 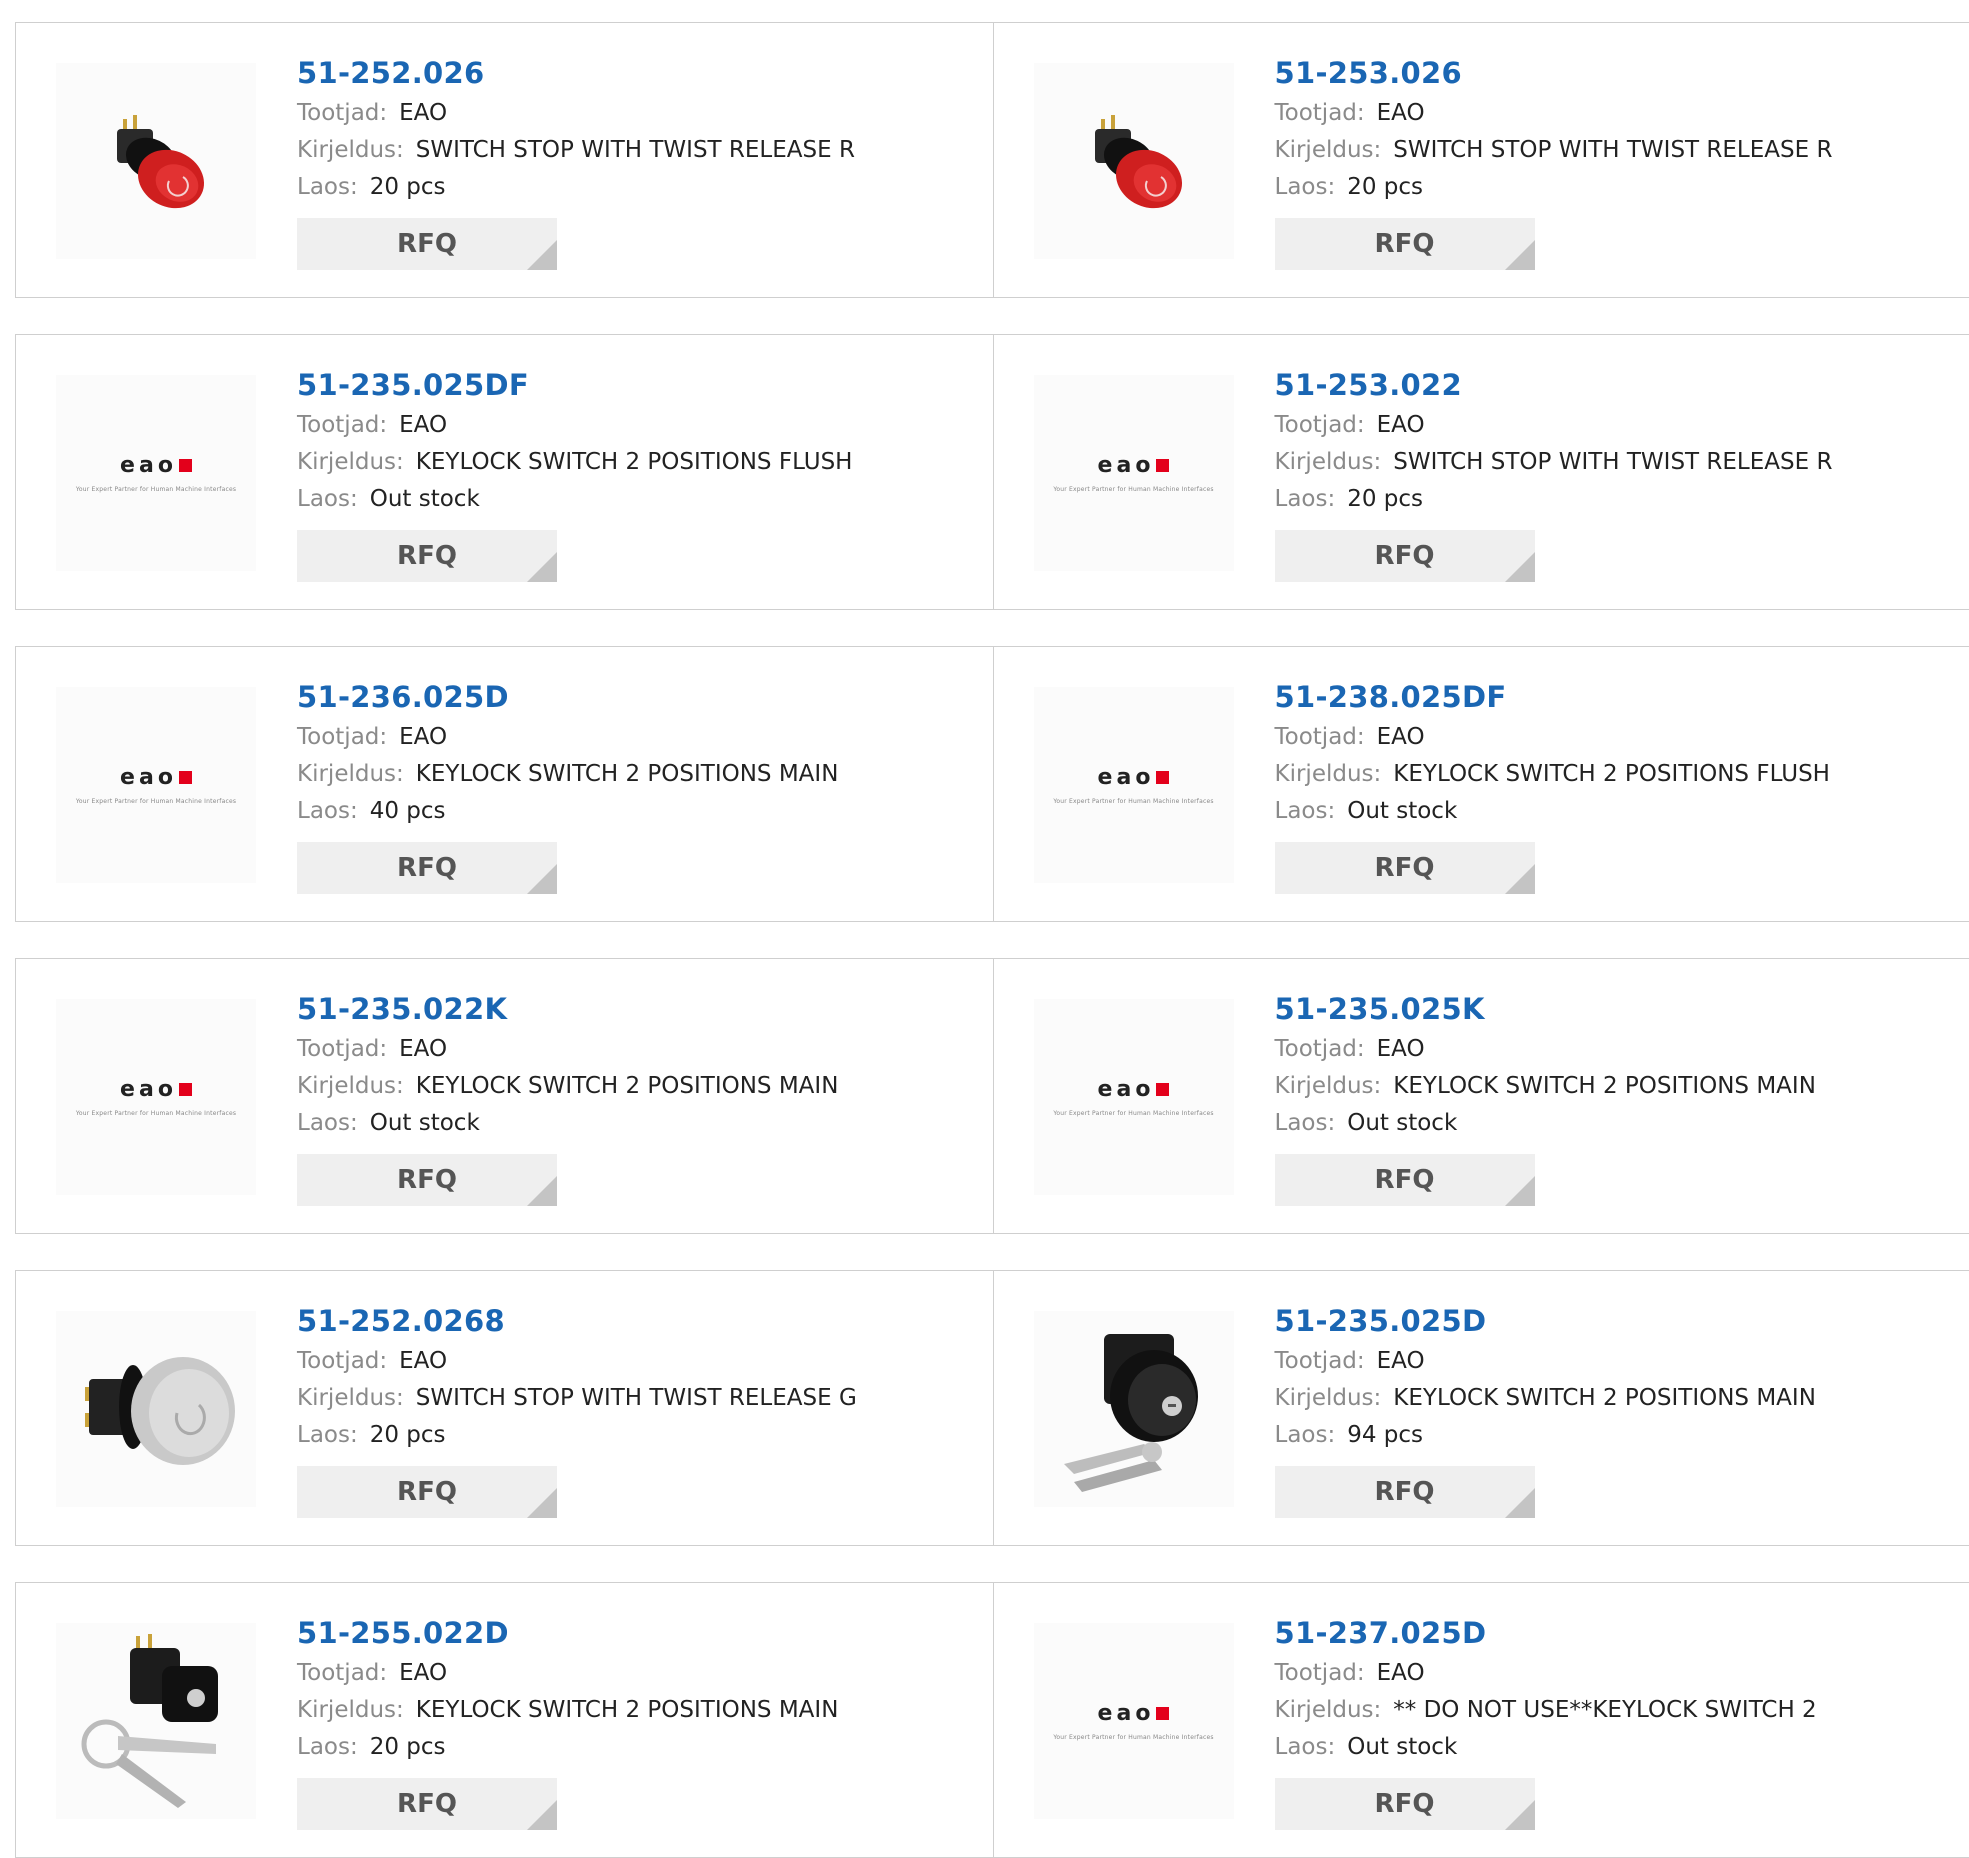 I want to click on part-number-link: 51-253.022, so click(x=1554, y=385).